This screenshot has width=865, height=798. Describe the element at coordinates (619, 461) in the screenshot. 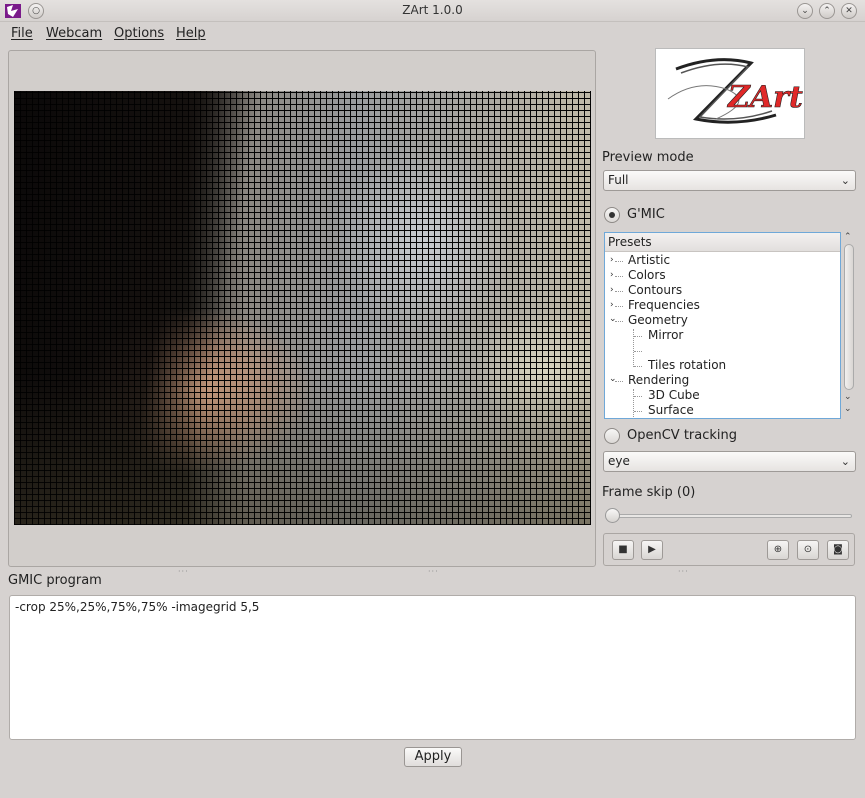

I see `tracking-target-value: eye` at that location.